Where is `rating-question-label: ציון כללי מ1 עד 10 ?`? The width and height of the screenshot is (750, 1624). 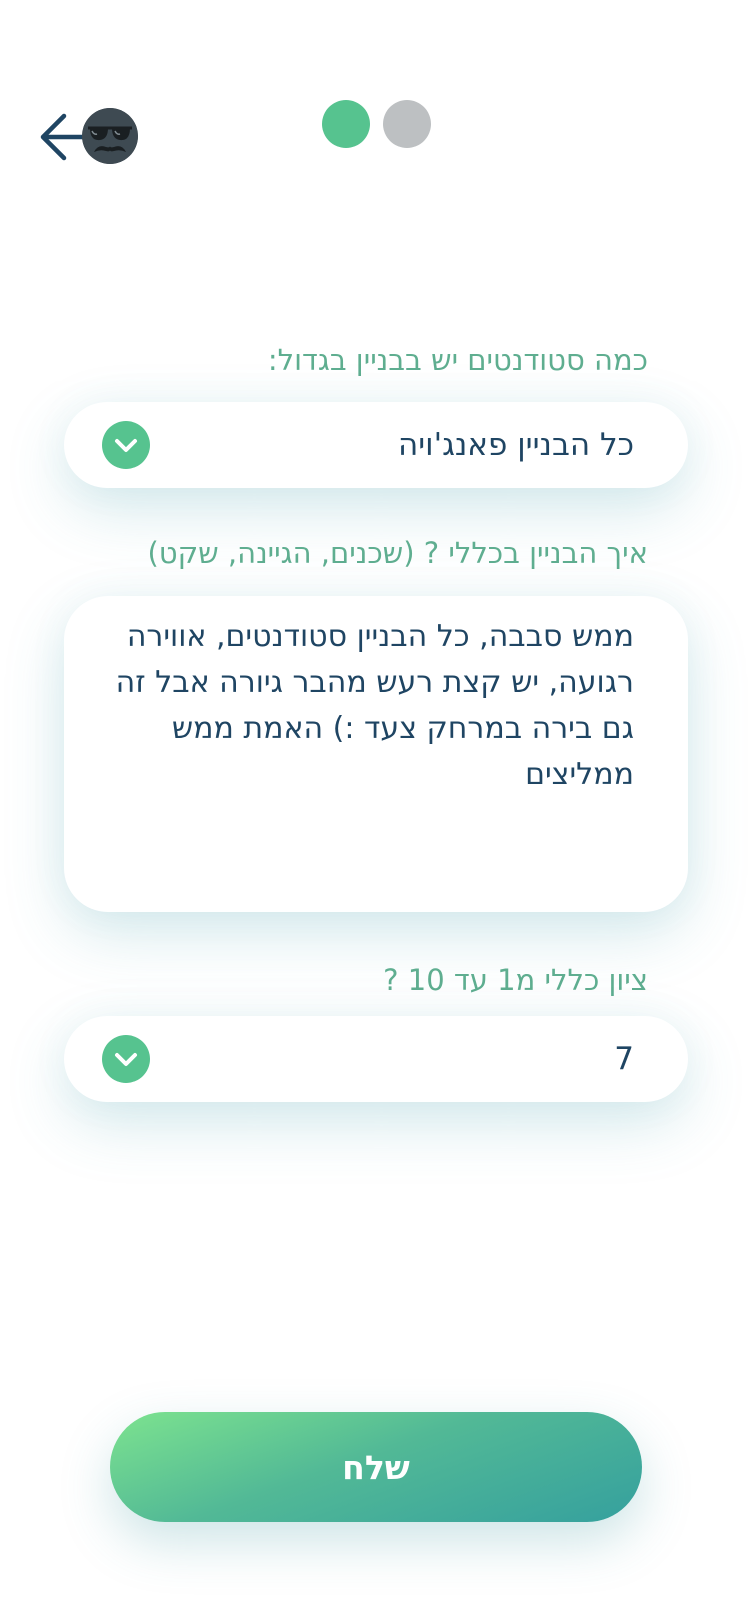 rating-question-label: ציון כללי מ1 עד 10 ? is located at coordinates (515, 980).